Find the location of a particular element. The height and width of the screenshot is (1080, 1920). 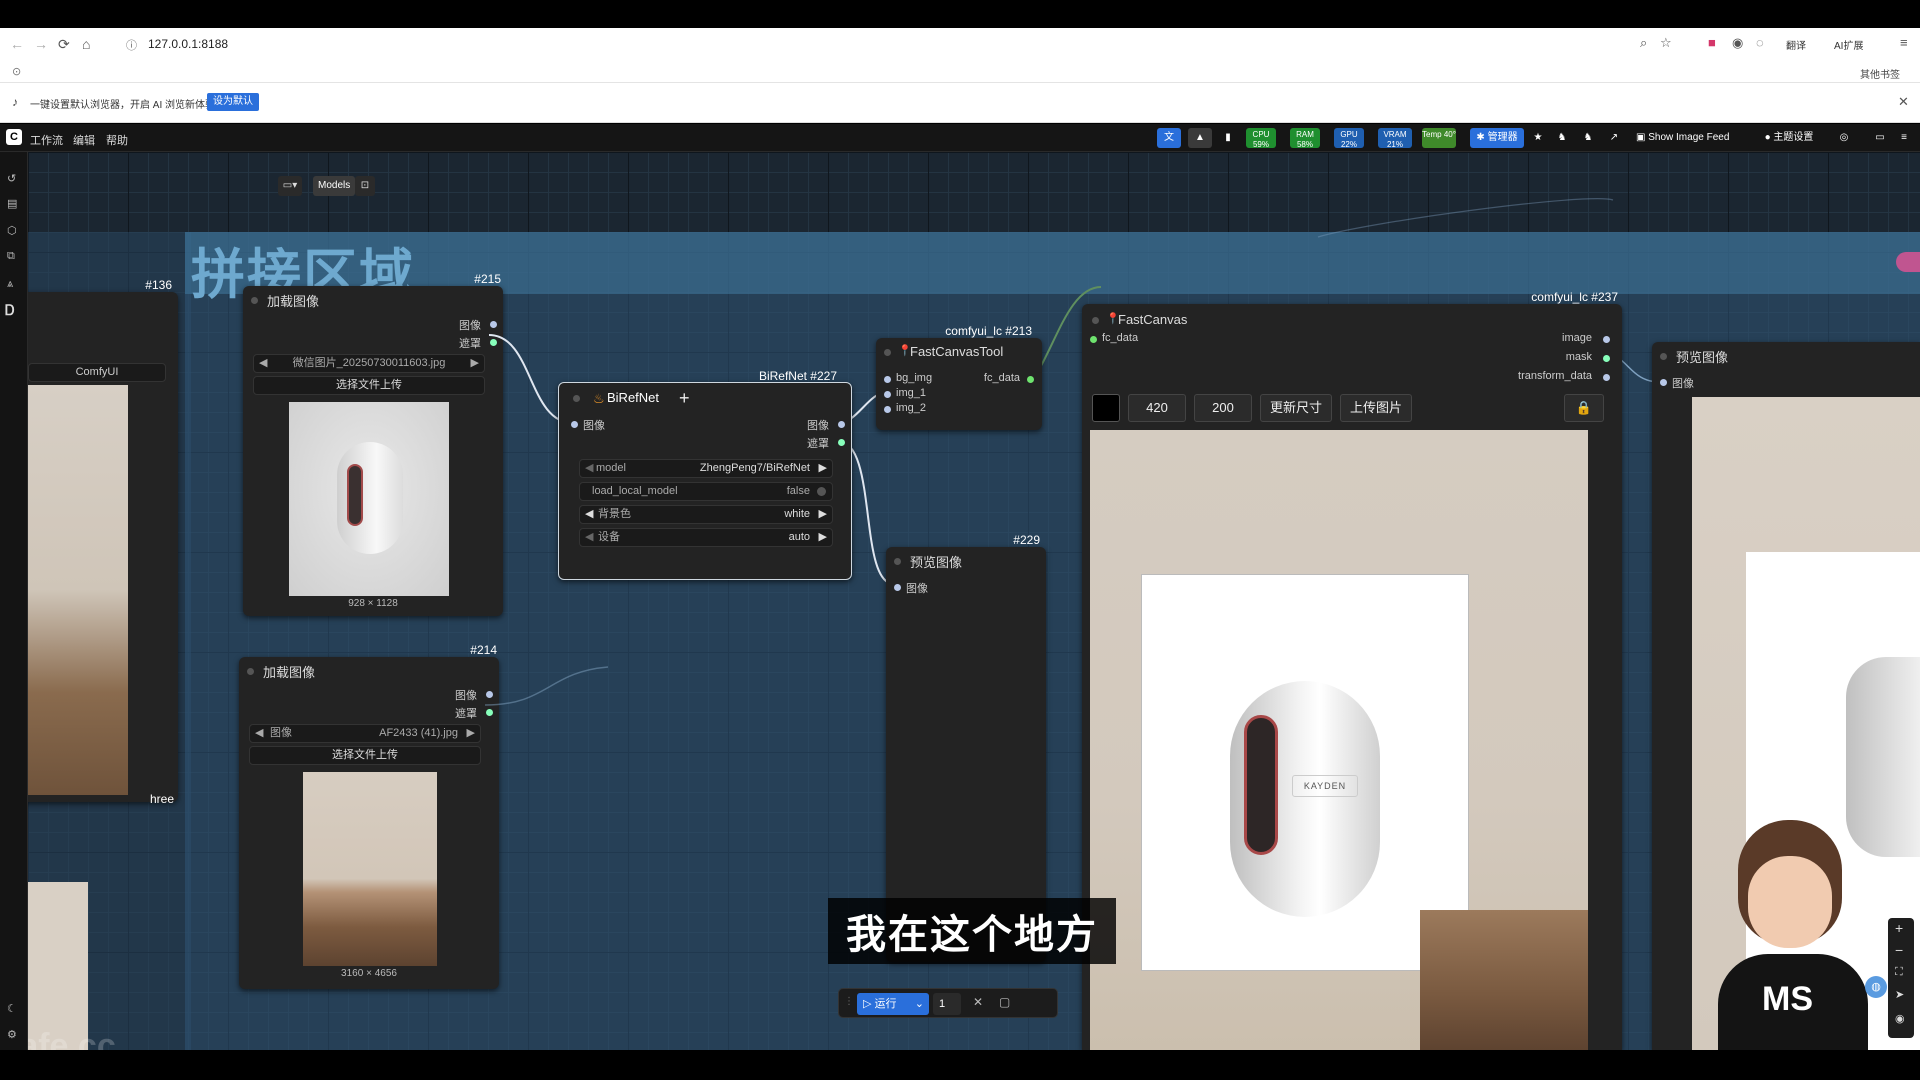

node-227-bg-color-widget: ◀ 背景色 white ▶ is located at coordinates (706, 514).